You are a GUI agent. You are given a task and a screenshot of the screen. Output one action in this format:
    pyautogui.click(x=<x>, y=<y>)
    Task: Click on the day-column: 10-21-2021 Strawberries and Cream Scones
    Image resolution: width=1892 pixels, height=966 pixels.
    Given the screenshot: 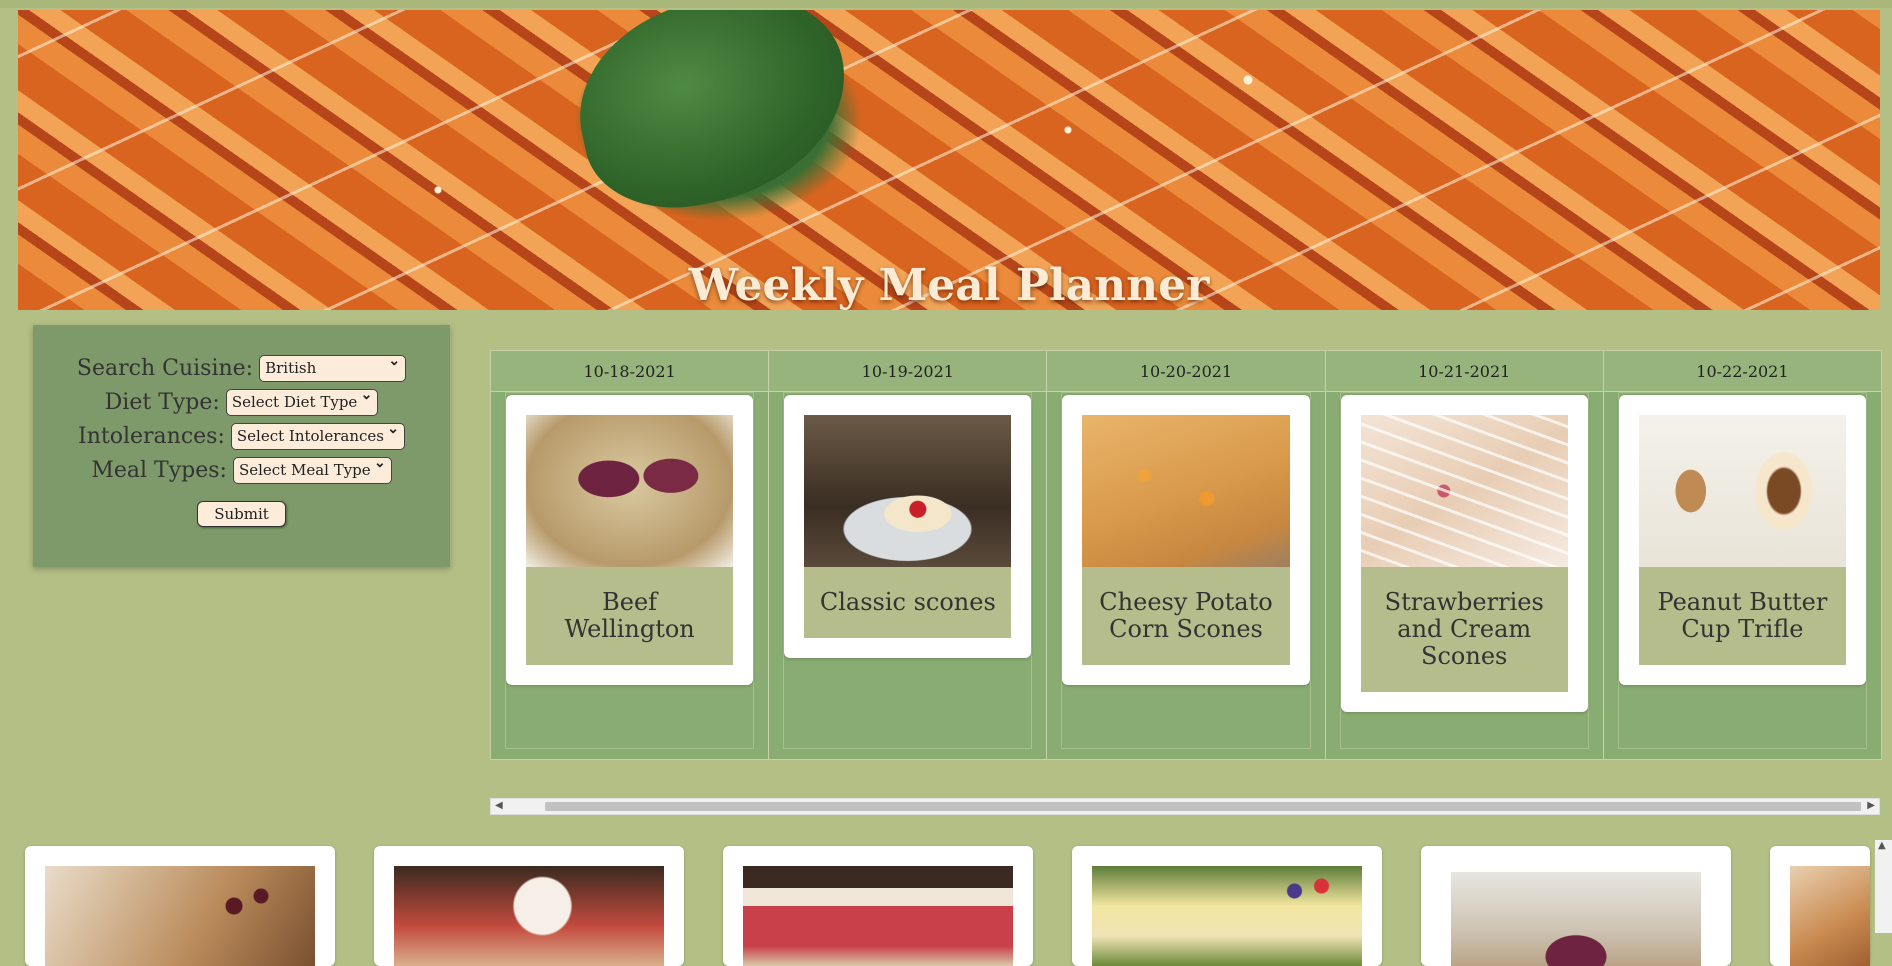 What is the action you would take?
    pyautogui.click(x=1464, y=555)
    